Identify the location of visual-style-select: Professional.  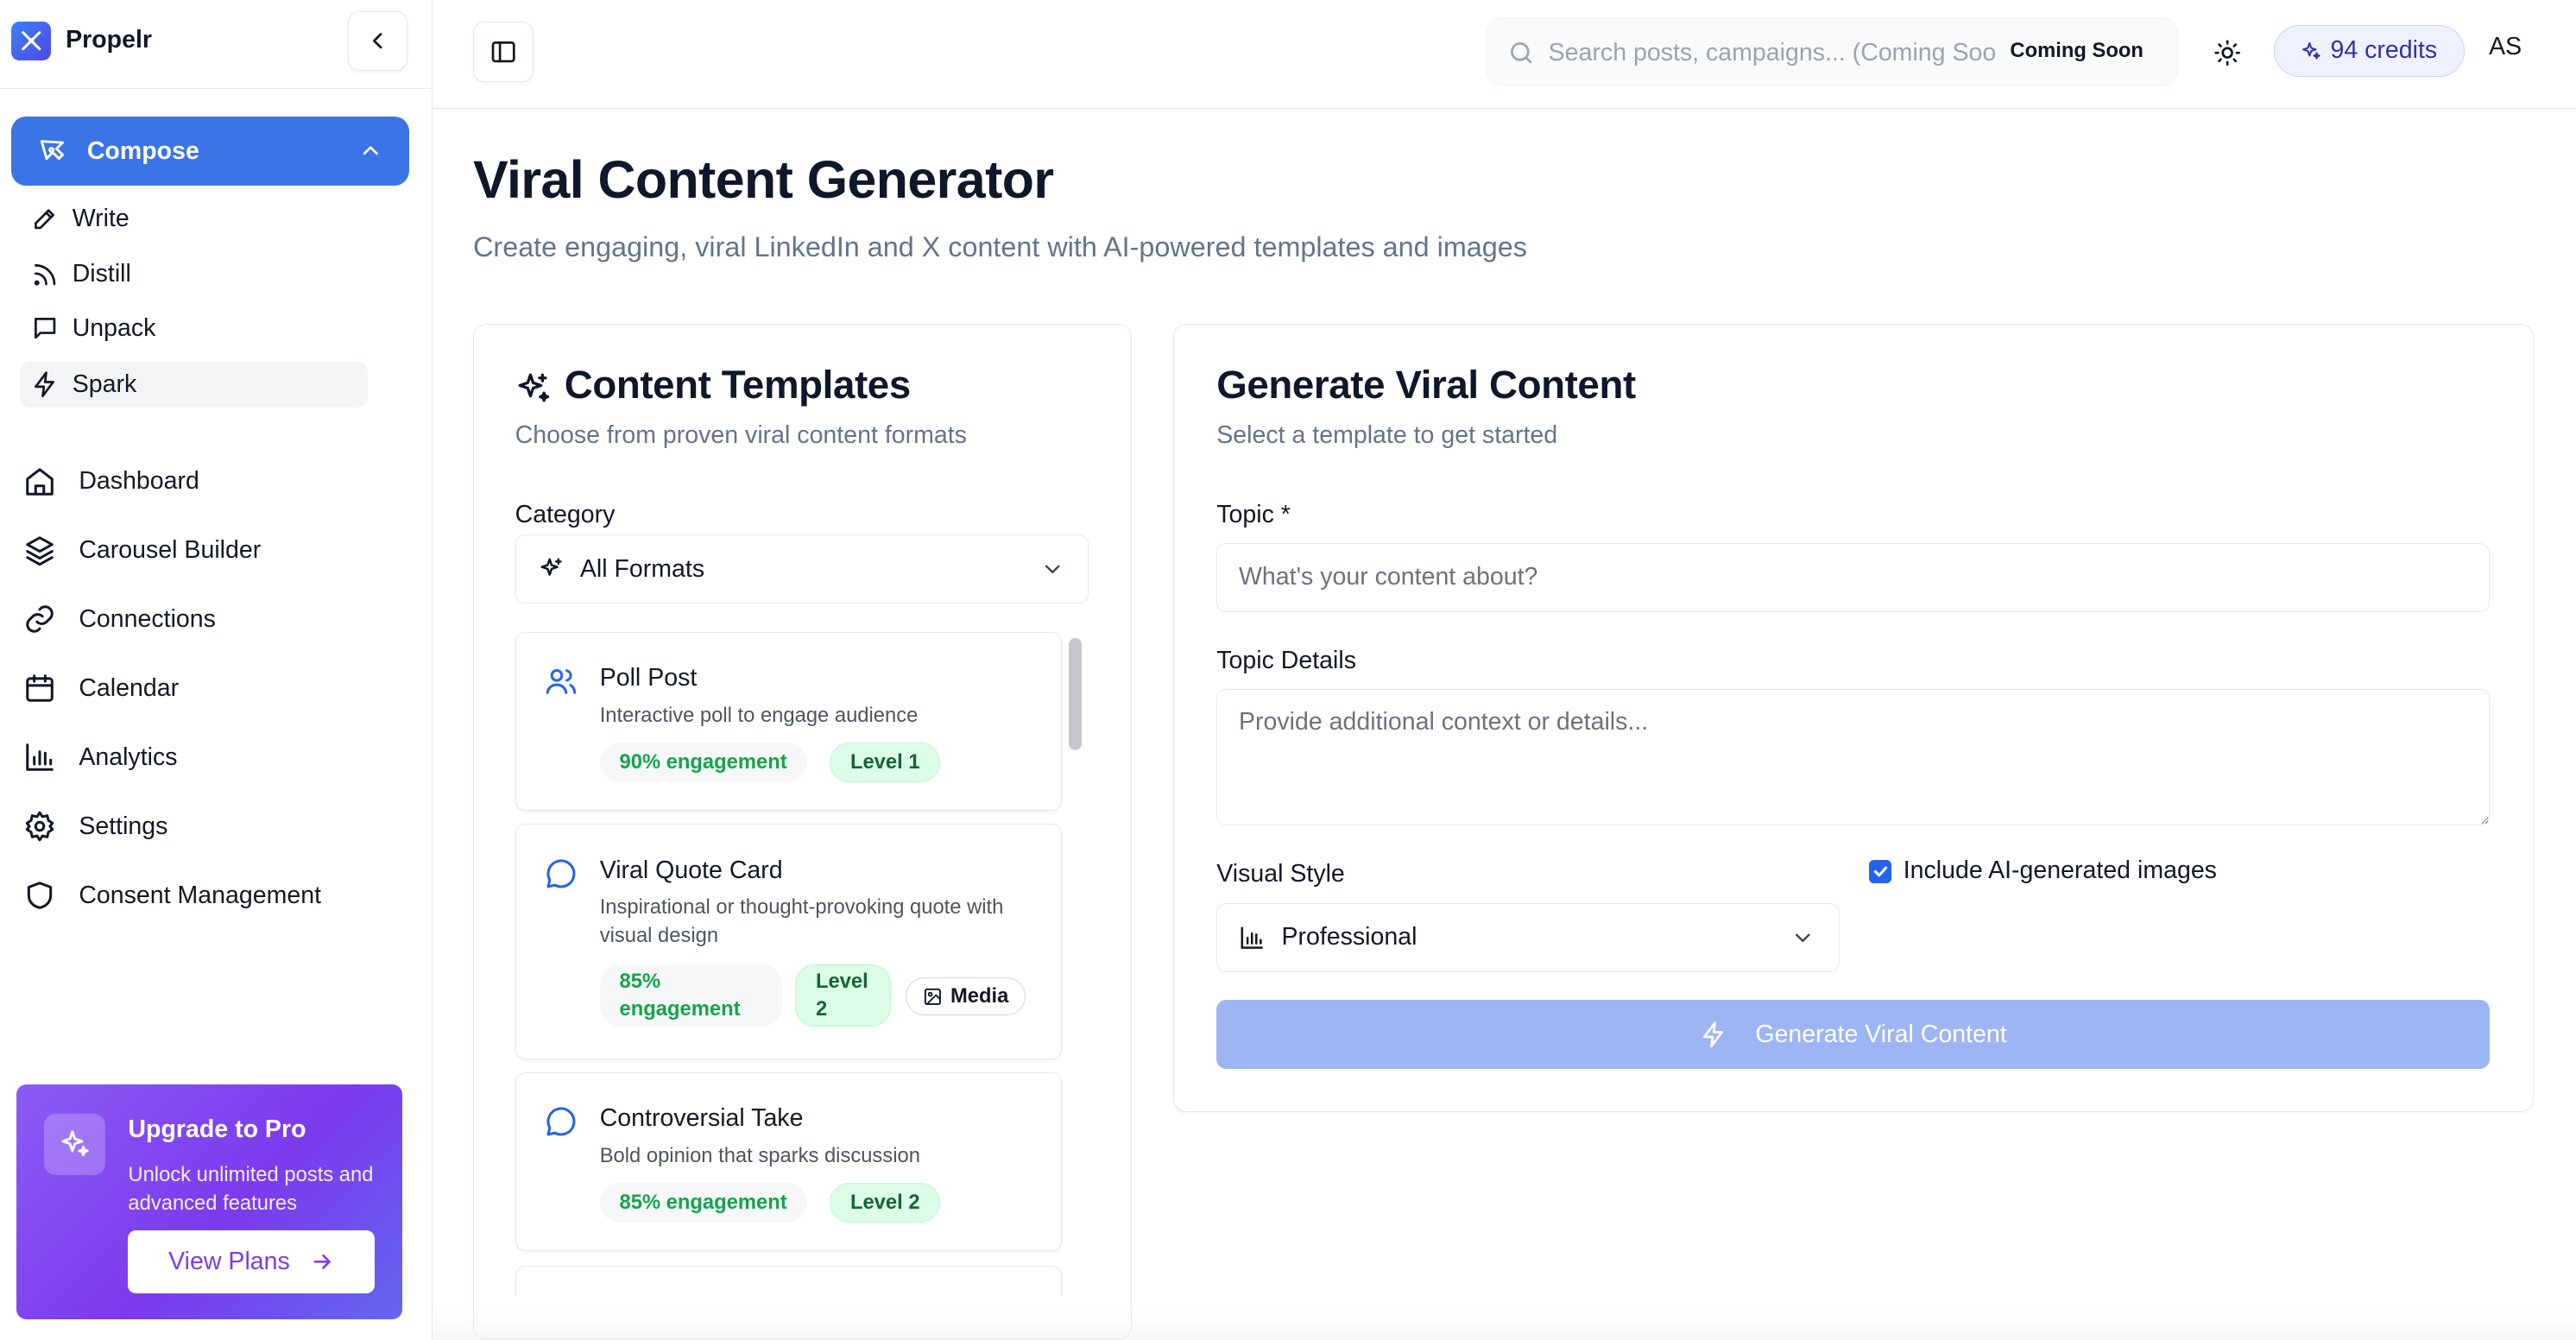
(1528, 937).